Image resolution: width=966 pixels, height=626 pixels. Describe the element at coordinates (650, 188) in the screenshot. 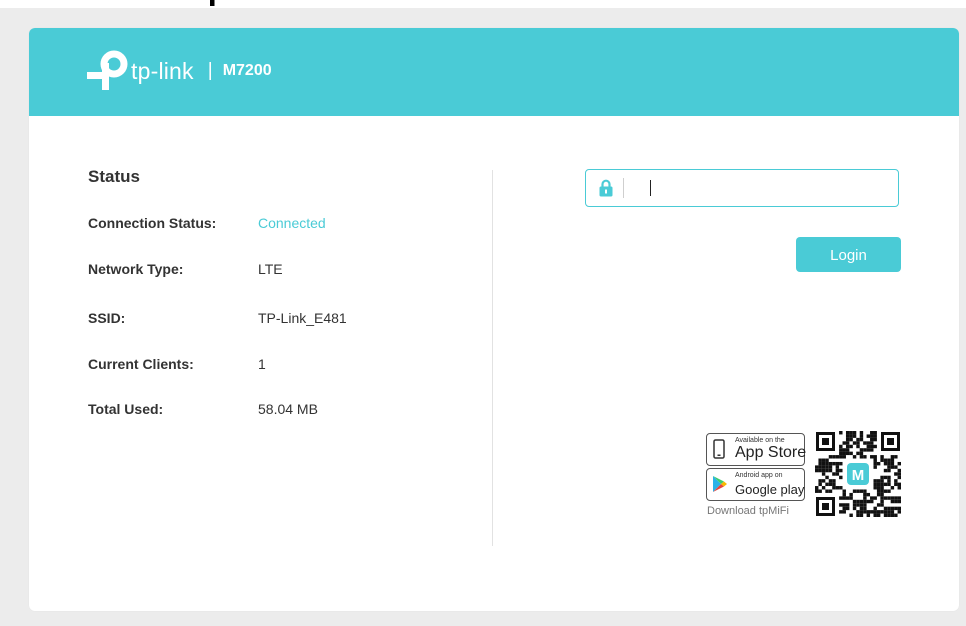

I see `text-caret` at that location.